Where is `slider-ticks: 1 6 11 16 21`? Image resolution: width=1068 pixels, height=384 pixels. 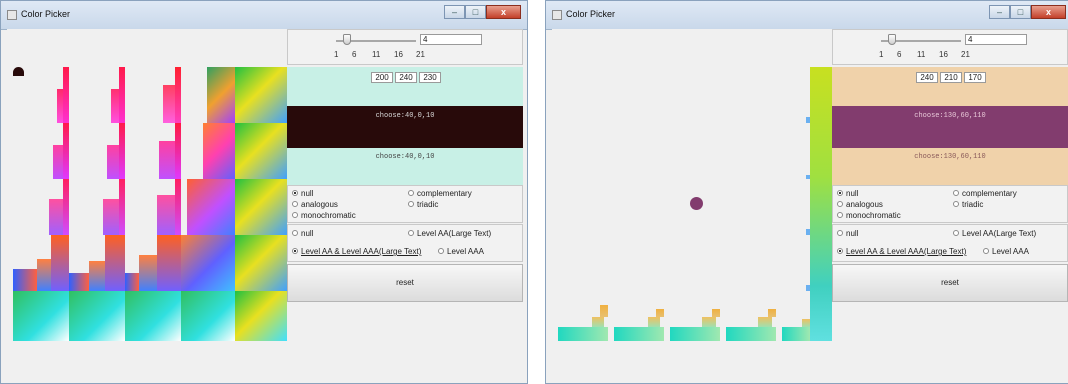 slider-ticks: 1 6 11 16 21 is located at coordinates (924, 55).